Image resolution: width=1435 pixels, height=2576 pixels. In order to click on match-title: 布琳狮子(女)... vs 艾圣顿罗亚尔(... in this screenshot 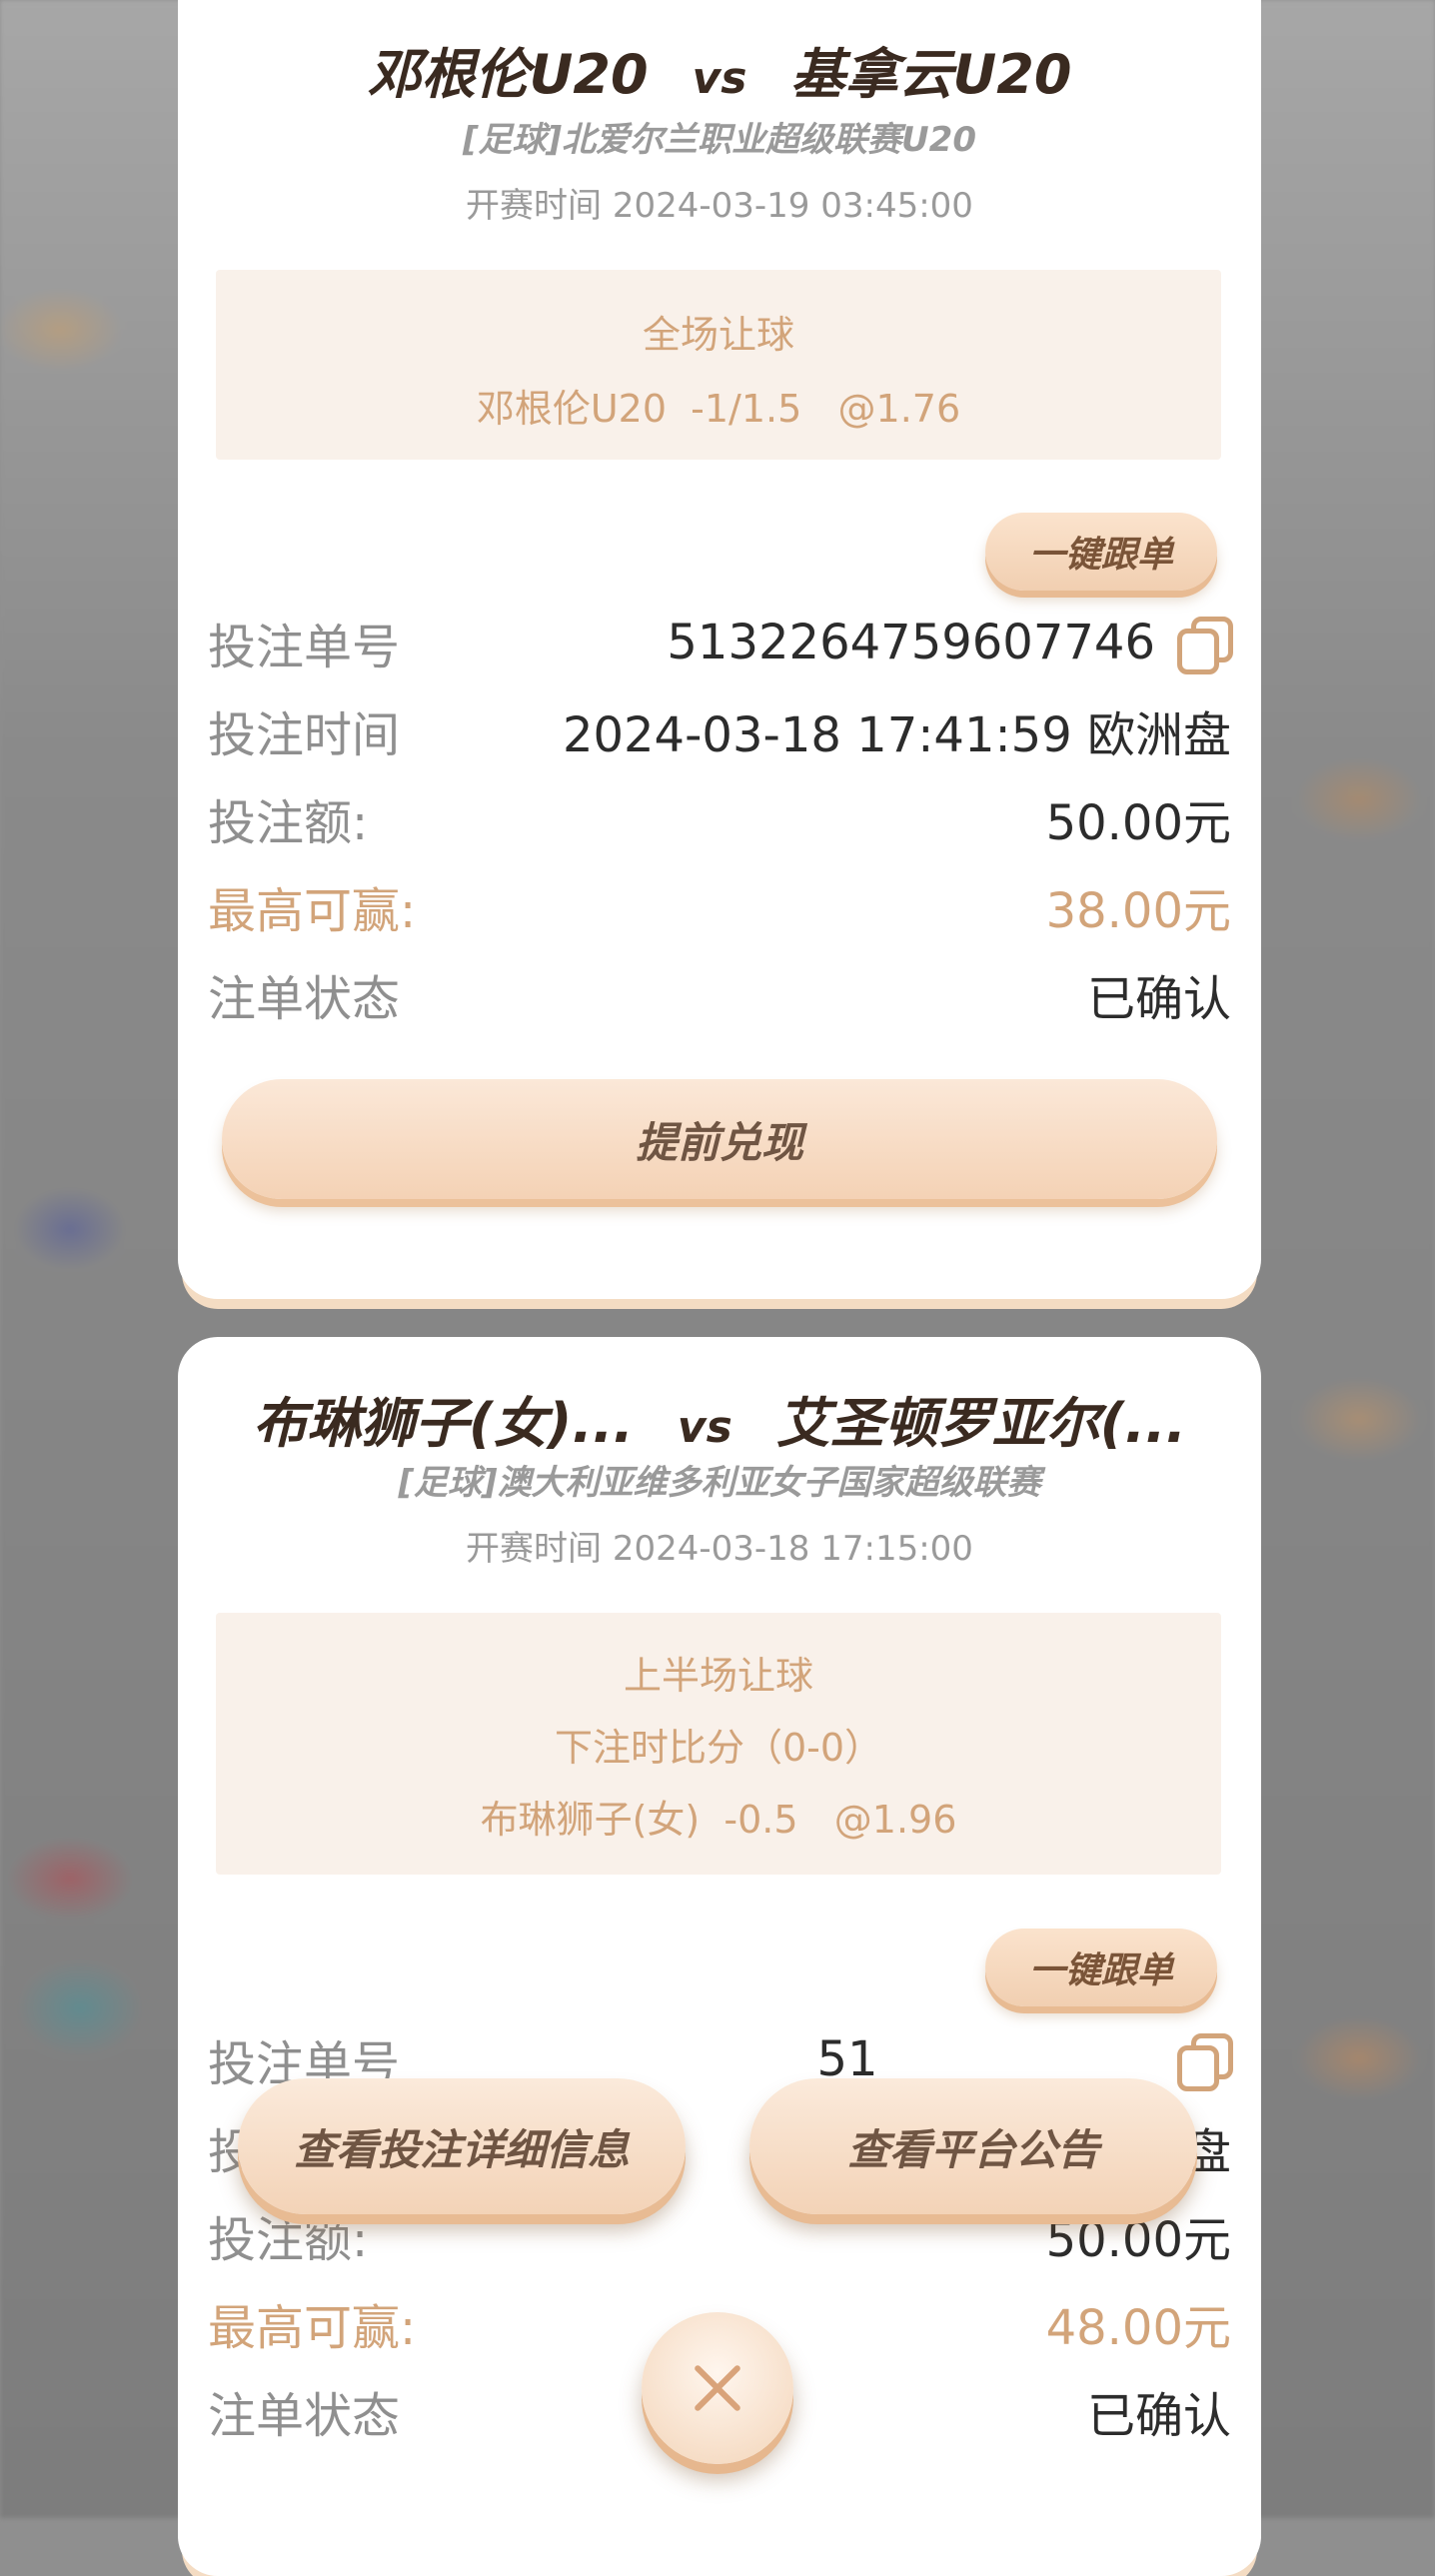, I will do `click(719, 1418)`.